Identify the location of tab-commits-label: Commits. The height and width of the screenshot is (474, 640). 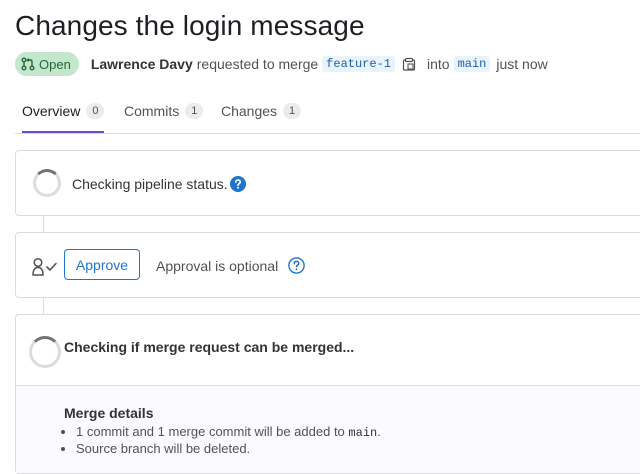
(152, 111).